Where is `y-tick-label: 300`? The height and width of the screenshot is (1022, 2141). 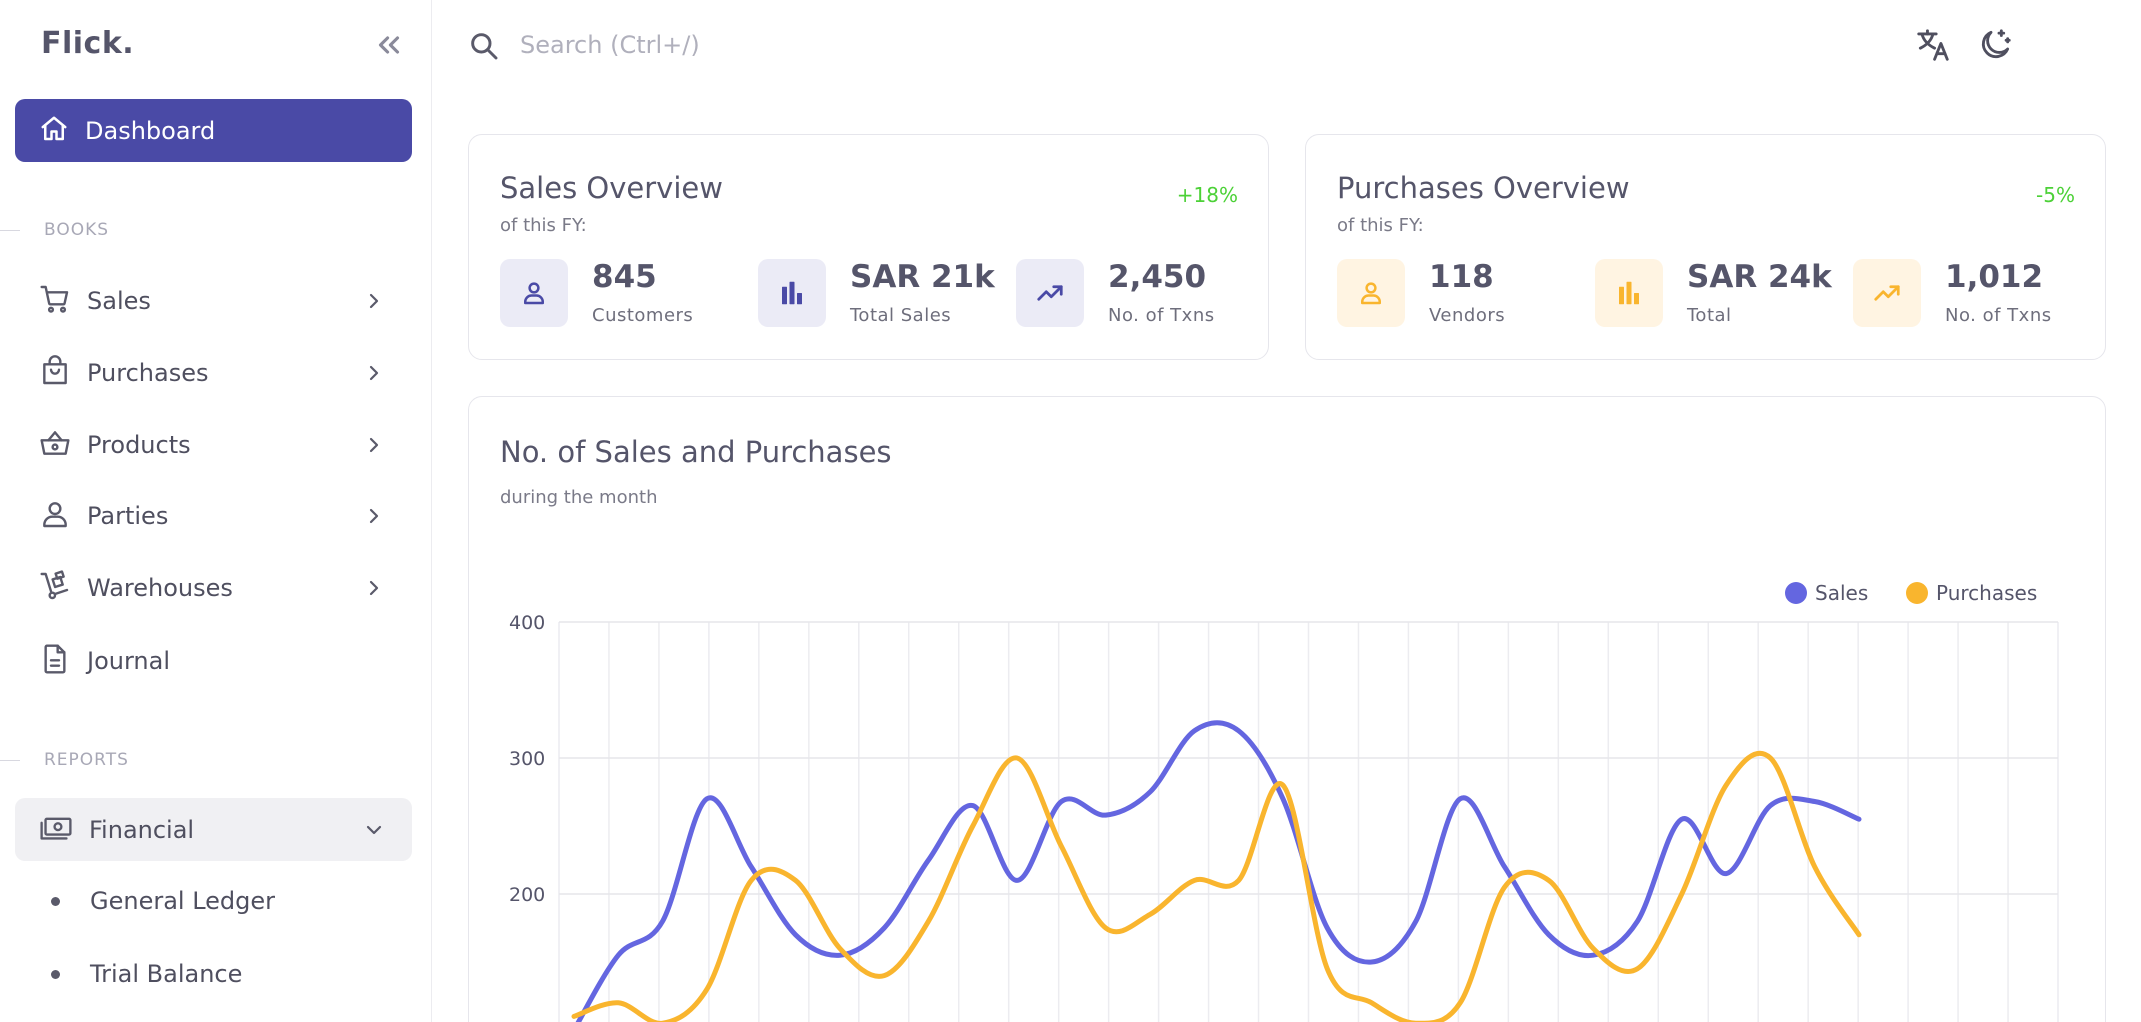
y-tick-label: 300 is located at coordinates (527, 759).